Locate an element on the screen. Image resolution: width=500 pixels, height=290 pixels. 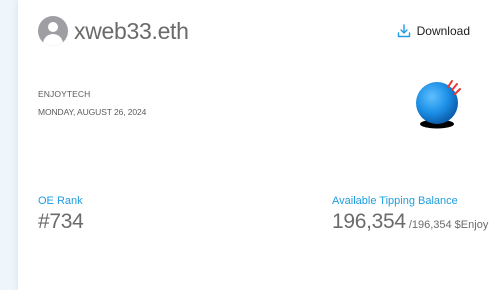
username: xweb33.eth is located at coordinates (131, 30).